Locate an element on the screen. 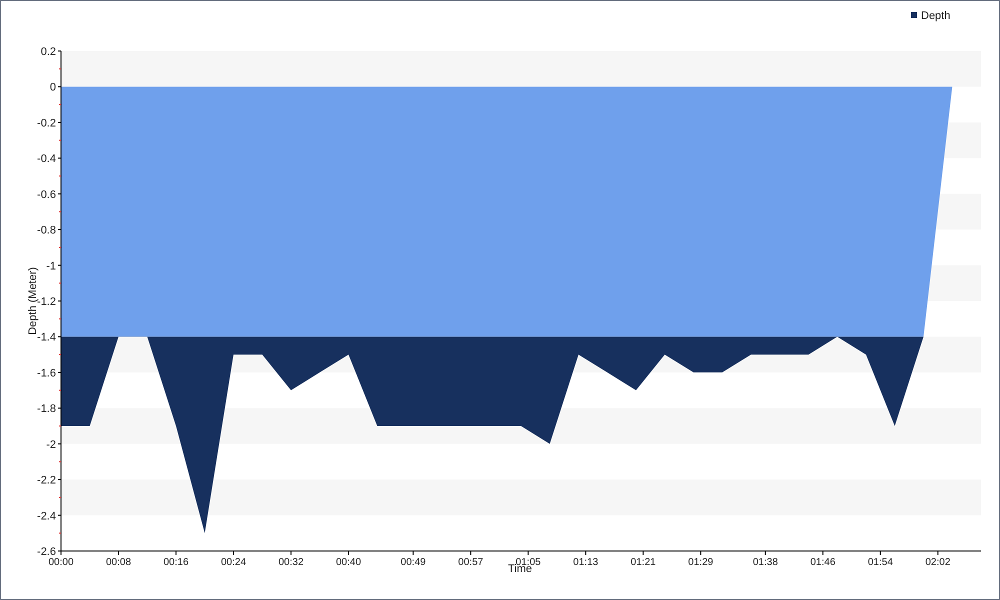 The width and height of the screenshot is (1000, 600). y-tick-label: -1.2 is located at coordinates (46, 302).